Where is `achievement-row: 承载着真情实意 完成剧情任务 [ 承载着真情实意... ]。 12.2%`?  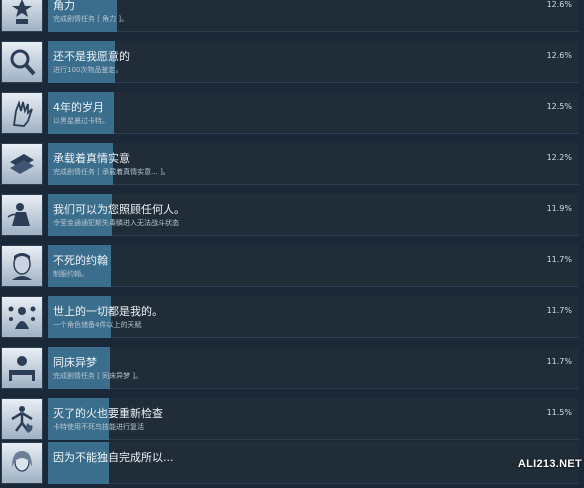
achievement-row: 承载着真情实意 完成剧情任务 [ 承载着真情实意... ]。 12.2% is located at coordinates (292, 166).